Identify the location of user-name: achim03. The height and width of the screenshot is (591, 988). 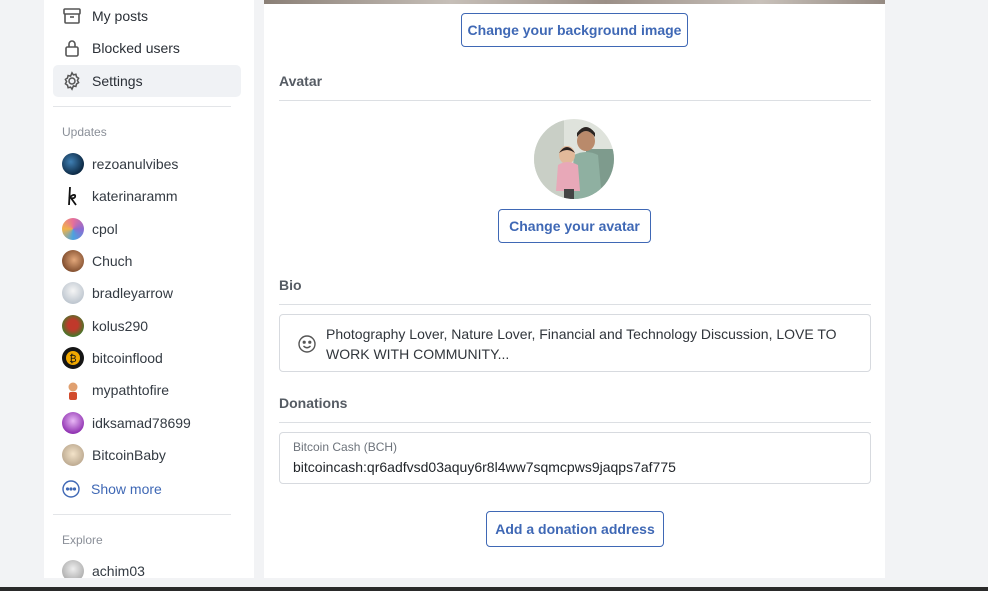
(118, 570).